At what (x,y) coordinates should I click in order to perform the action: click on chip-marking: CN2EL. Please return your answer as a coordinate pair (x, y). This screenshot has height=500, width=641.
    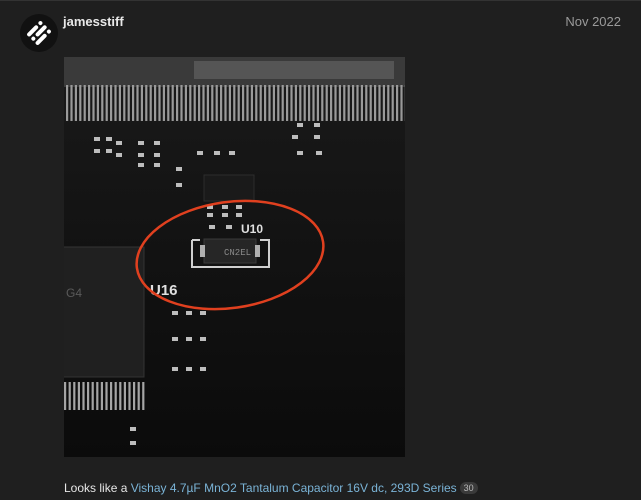
    Looking at the image, I should click on (237, 253).